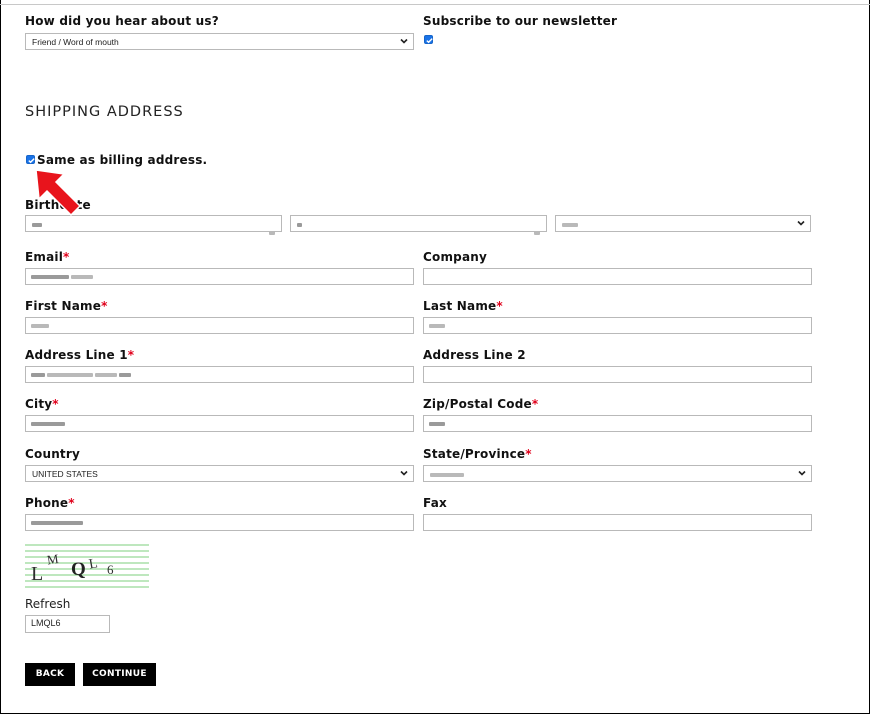 The image size is (870, 715). Describe the element at coordinates (435, 503) in the screenshot. I see `fax-label: Fax` at that location.